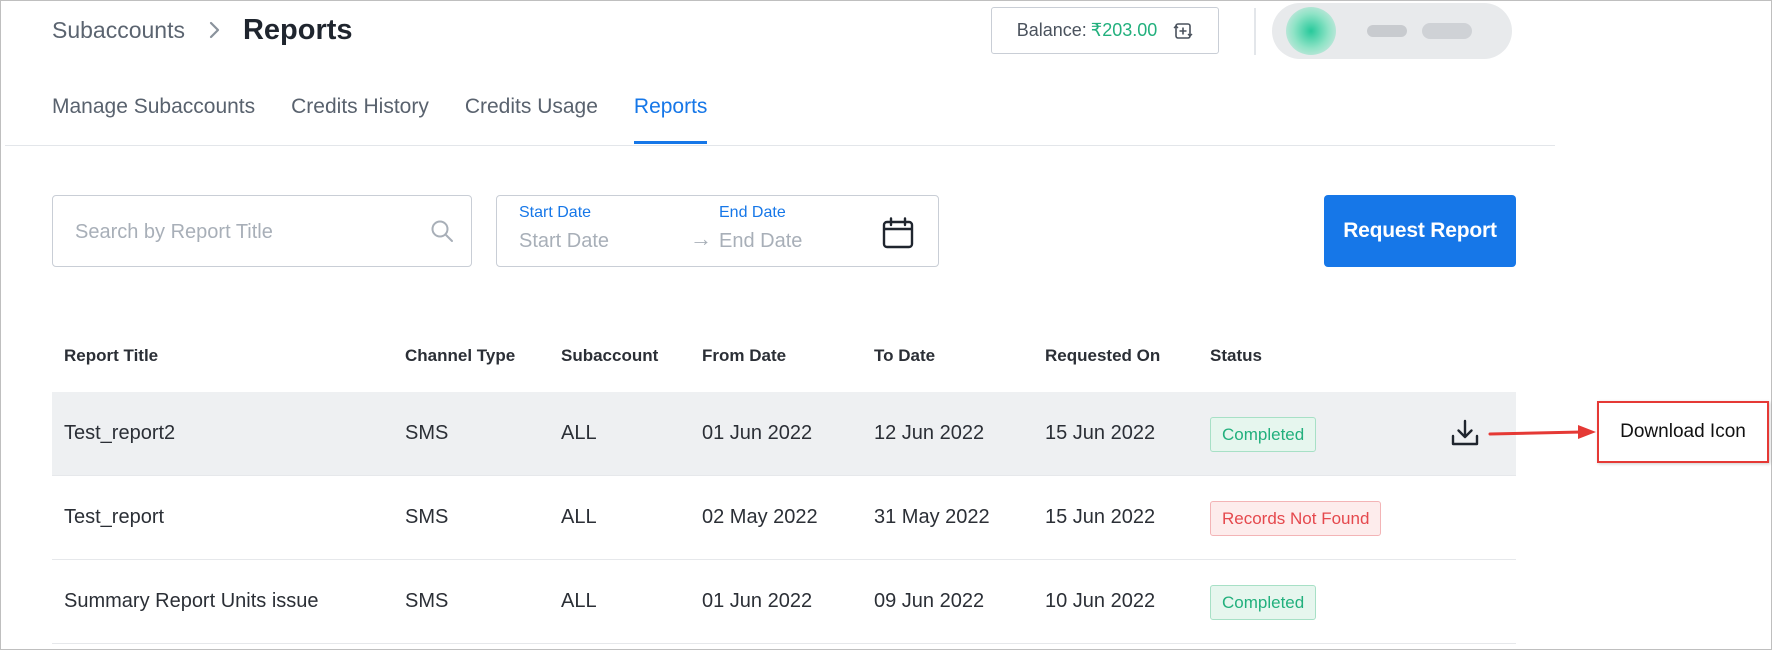  I want to click on cell-to-date: 09 Jun 2022, so click(929, 601).